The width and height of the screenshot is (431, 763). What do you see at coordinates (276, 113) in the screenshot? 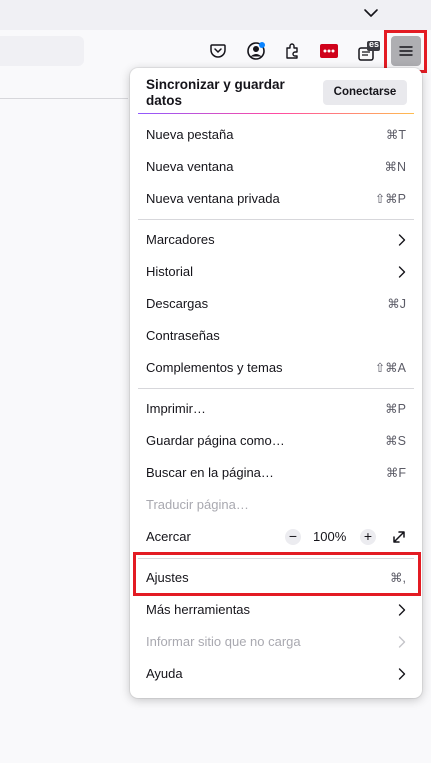
I see `sync-separator` at bounding box center [276, 113].